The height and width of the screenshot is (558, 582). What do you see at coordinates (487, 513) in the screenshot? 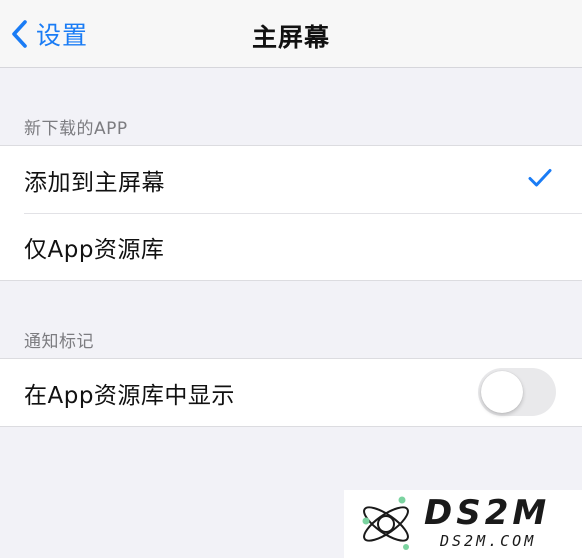
I see `watermark-logo-text: DS2M` at bounding box center [487, 513].